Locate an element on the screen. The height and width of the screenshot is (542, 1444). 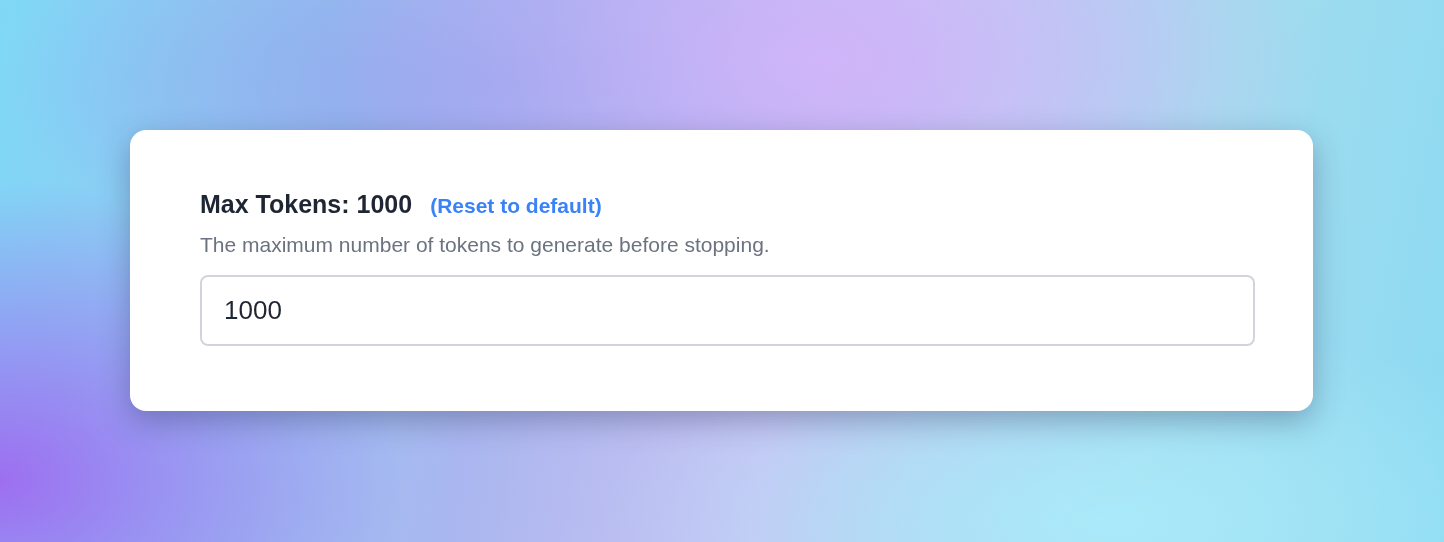
setting-label: Max Tokens: 1000 is located at coordinates (306, 204).